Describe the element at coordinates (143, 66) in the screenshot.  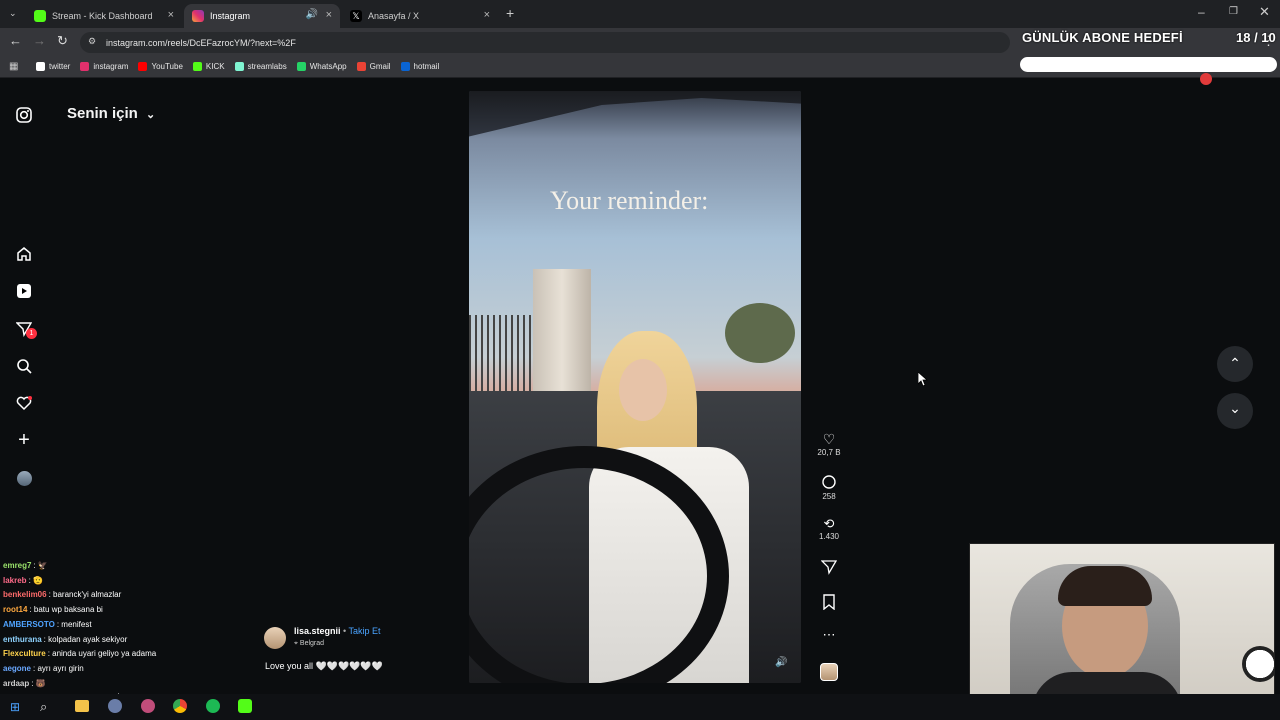
I see `youtube-icon` at that location.